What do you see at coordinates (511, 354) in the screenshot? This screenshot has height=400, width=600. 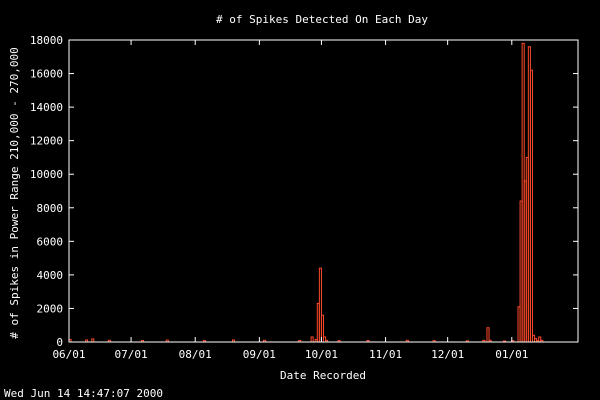 I see `x-tick-label: 01/01` at bounding box center [511, 354].